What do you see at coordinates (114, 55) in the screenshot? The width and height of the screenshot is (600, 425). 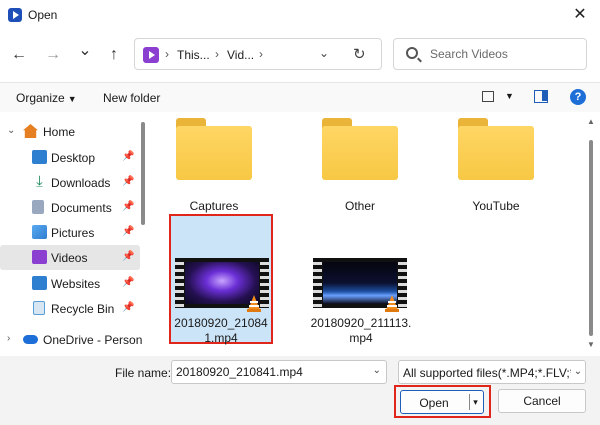 I see `up-button: ↑` at bounding box center [114, 55].